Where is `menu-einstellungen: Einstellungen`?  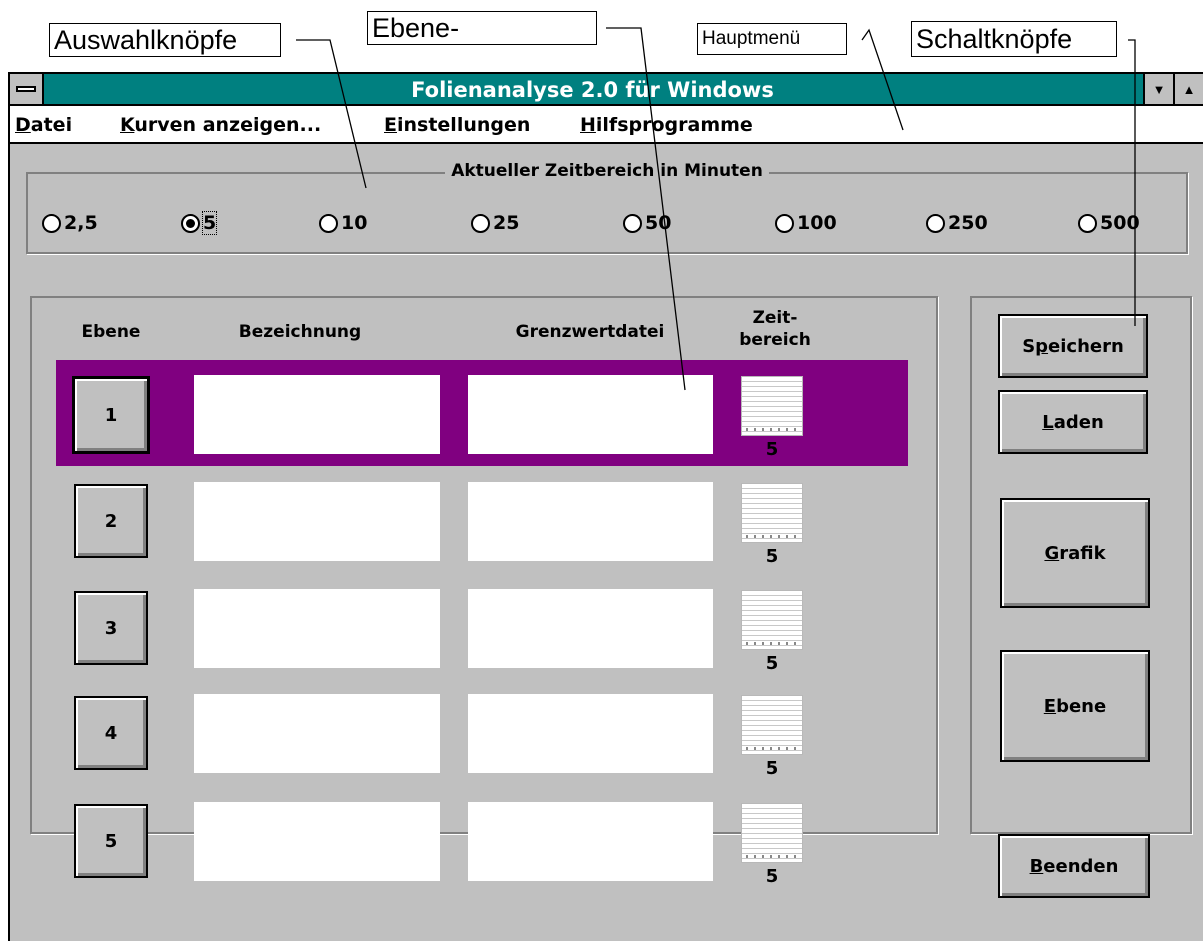
menu-einstellungen: Einstellungen is located at coordinates (457, 125).